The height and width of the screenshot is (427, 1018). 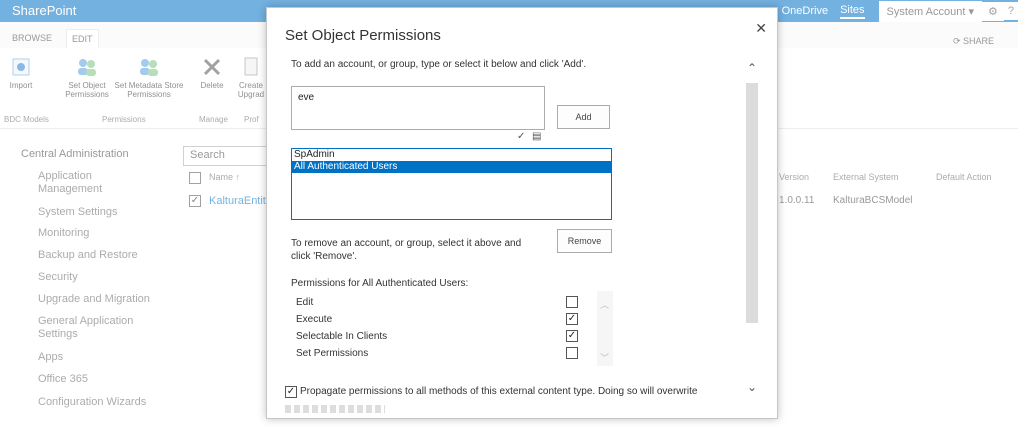 I want to click on dialog-scroll-down-icon: ⌄, so click(x=752, y=387).